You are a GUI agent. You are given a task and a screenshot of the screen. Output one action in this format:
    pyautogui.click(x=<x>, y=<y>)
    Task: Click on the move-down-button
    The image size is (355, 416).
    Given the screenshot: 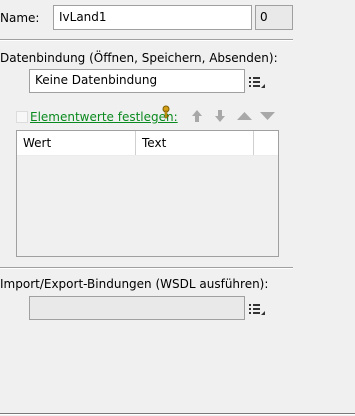 What is the action you would take?
    pyautogui.click(x=220, y=116)
    